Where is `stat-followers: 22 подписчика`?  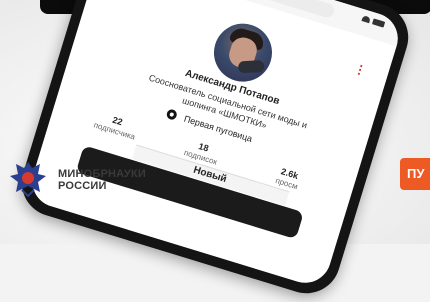
stat-followers: 22 подписчика is located at coordinates (116, 126).